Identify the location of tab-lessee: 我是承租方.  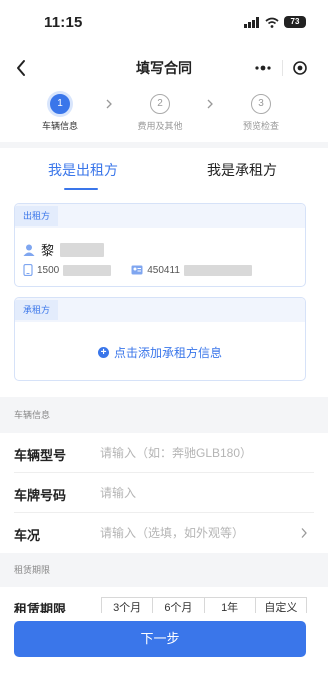
(242, 170).